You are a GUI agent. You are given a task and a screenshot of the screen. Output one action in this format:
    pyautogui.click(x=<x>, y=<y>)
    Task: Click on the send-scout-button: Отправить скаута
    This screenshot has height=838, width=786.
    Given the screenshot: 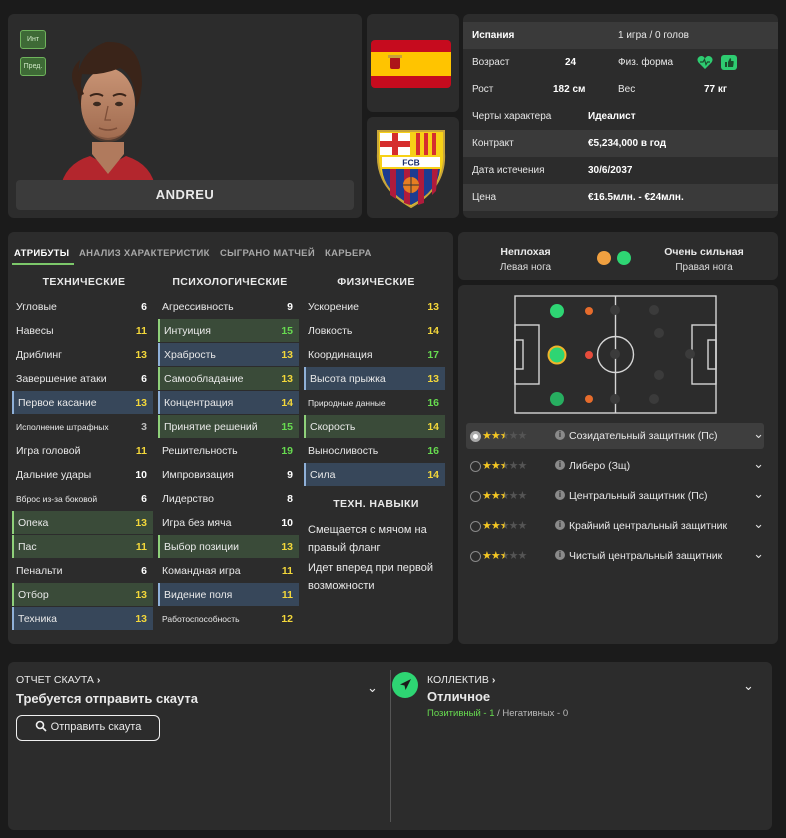 What is the action you would take?
    pyautogui.click(x=88, y=728)
    